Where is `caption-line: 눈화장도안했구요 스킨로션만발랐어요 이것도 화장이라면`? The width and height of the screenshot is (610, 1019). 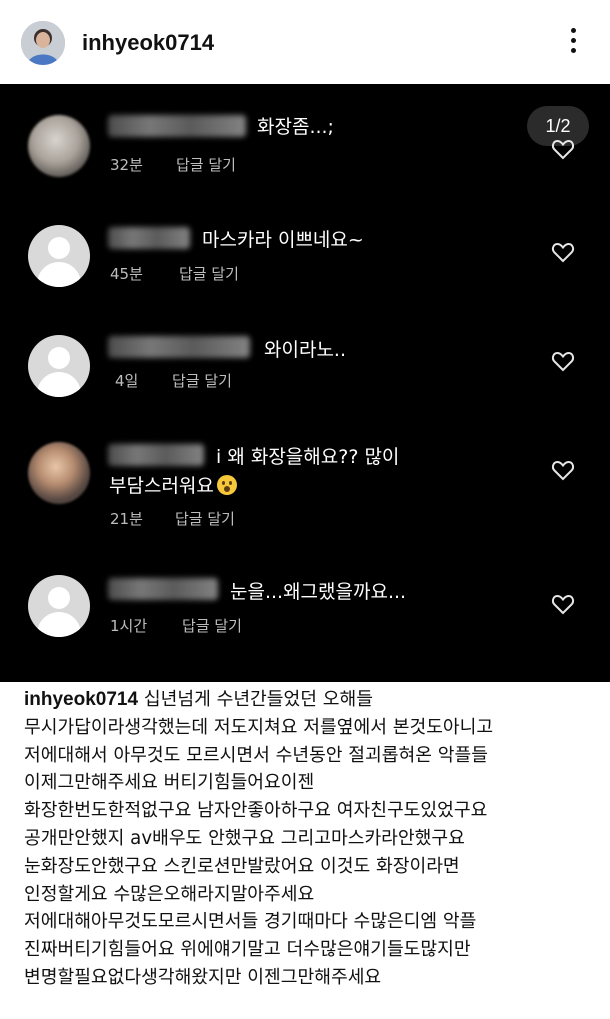
caption-line: 눈화장도안했구요 스킨로션만발랐어요 이것도 화장이라면 is located at coordinates (242, 866).